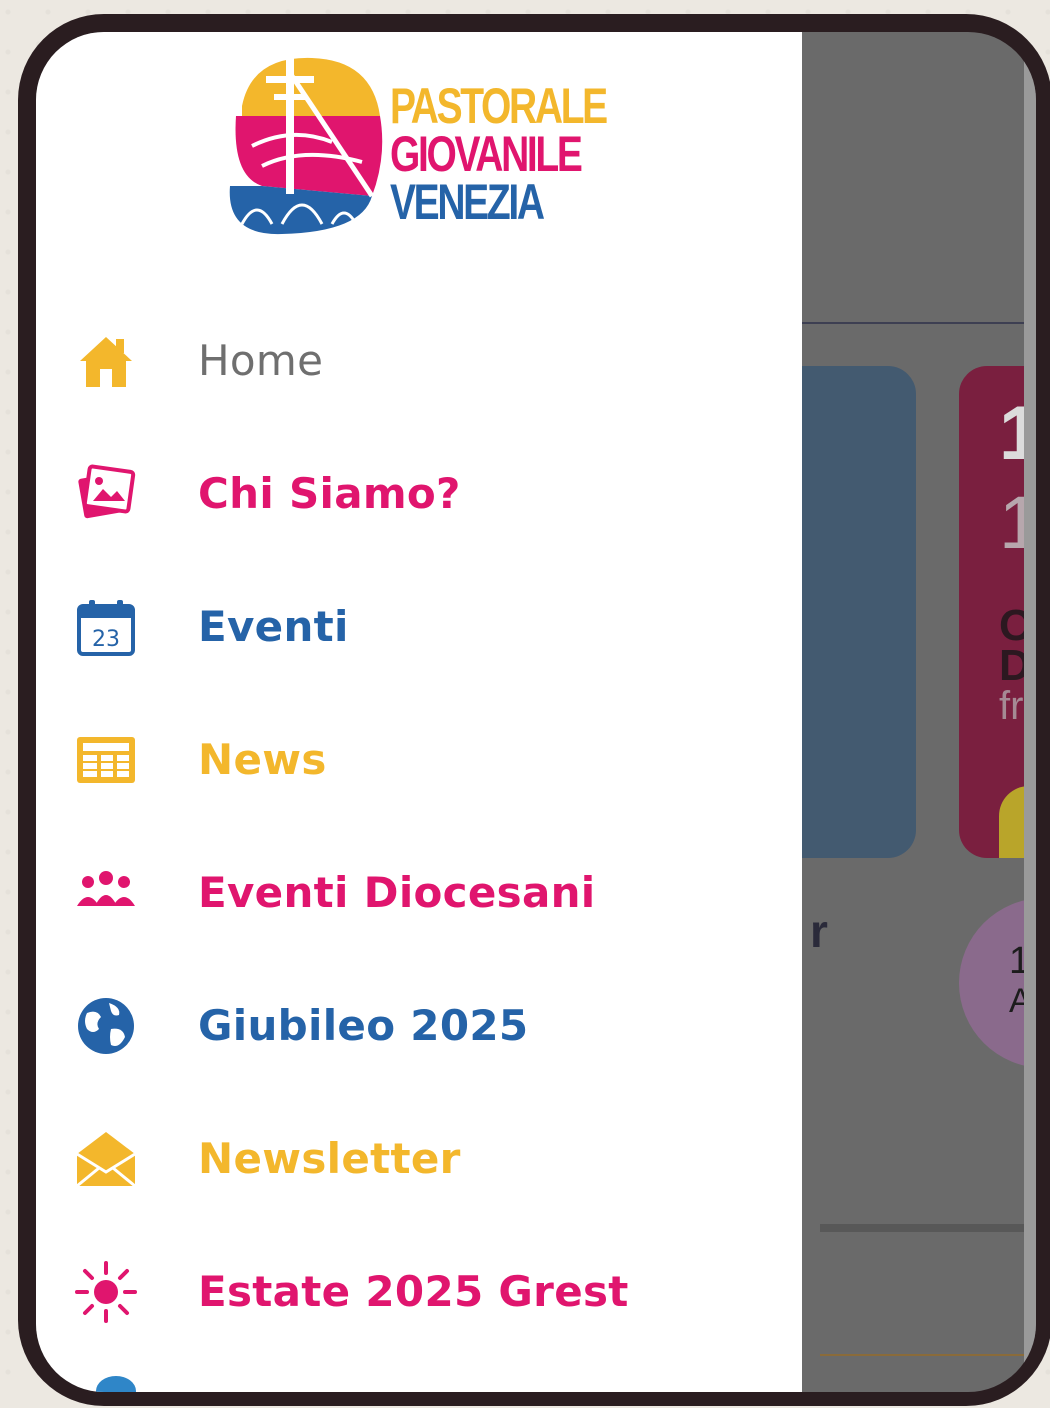  What do you see at coordinates (467, 202) in the screenshot?
I see `brand-line3: VENEZIA` at bounding box center [467, 202].